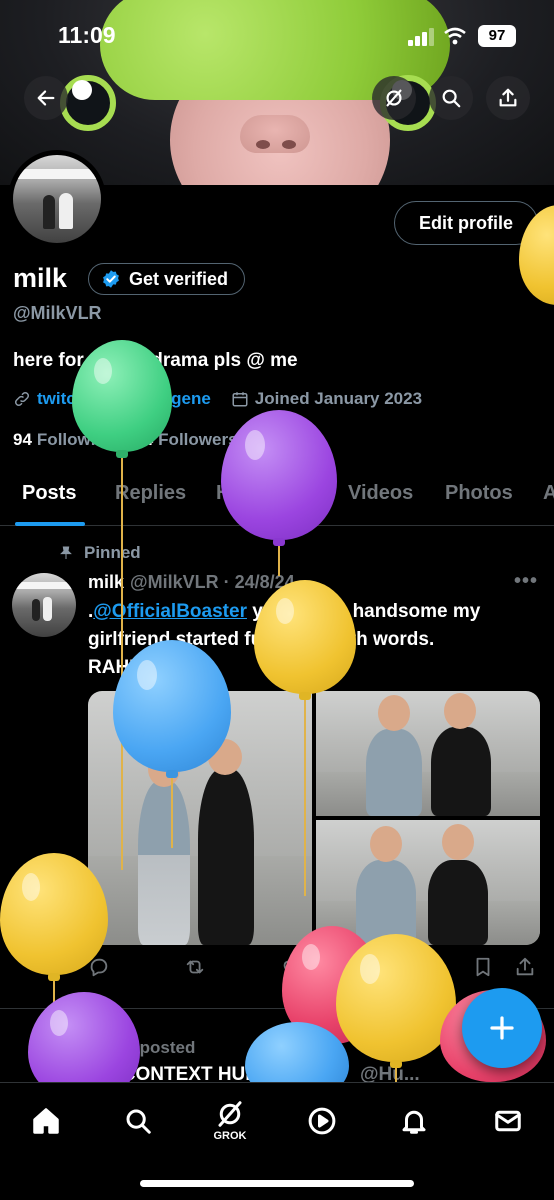 The width and height of the screenshot is (554, 1200). I want to click on nav-messages, so click(508, 1121).